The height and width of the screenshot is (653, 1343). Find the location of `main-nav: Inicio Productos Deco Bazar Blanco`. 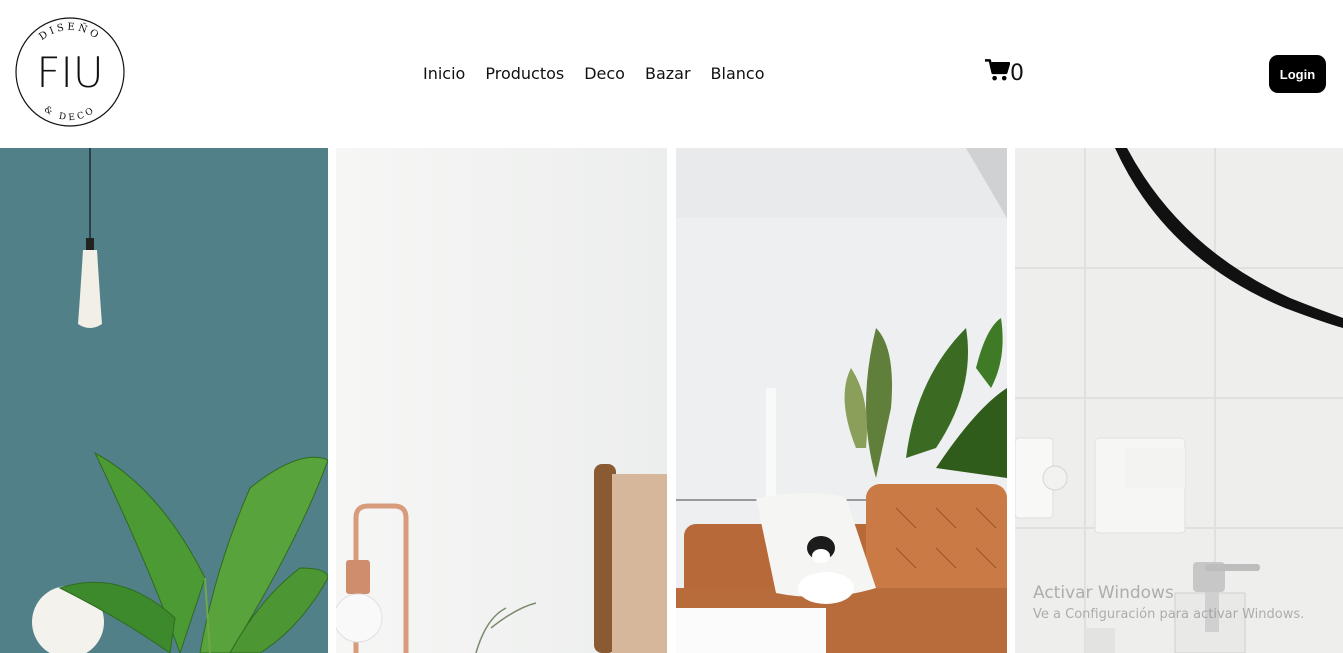

main-nav: Inicio Productos Deco Bazar Blanco is located at coordinates (603, 74).